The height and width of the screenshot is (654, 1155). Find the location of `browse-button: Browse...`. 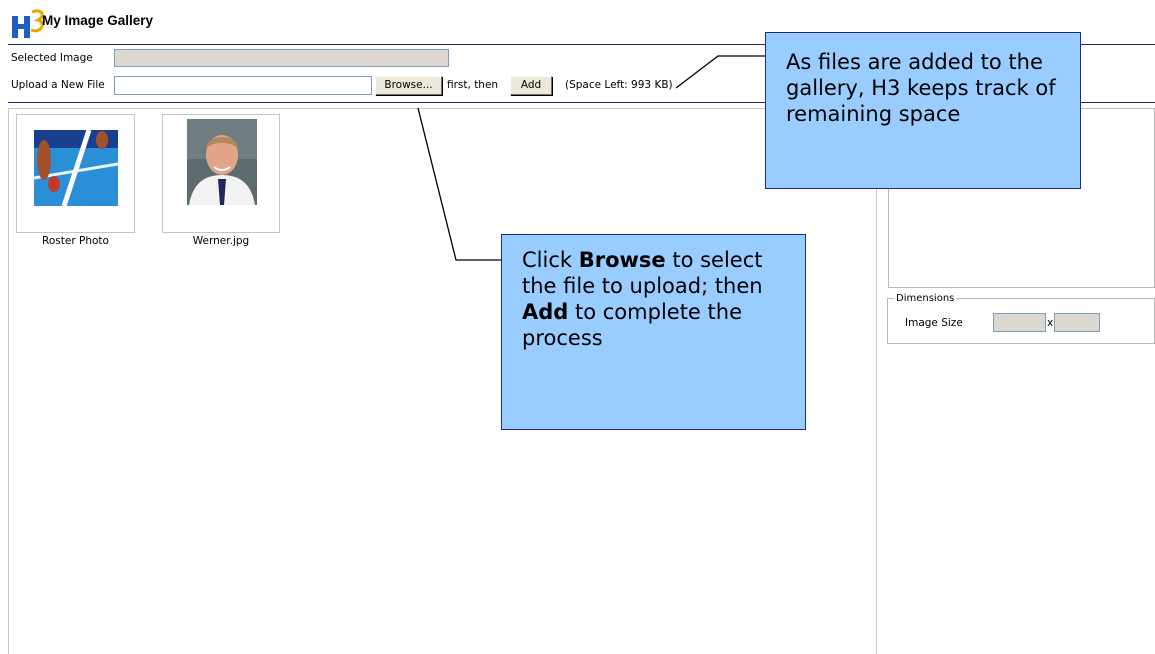

browse-button: Browse... is located at coordinates (408, 85).